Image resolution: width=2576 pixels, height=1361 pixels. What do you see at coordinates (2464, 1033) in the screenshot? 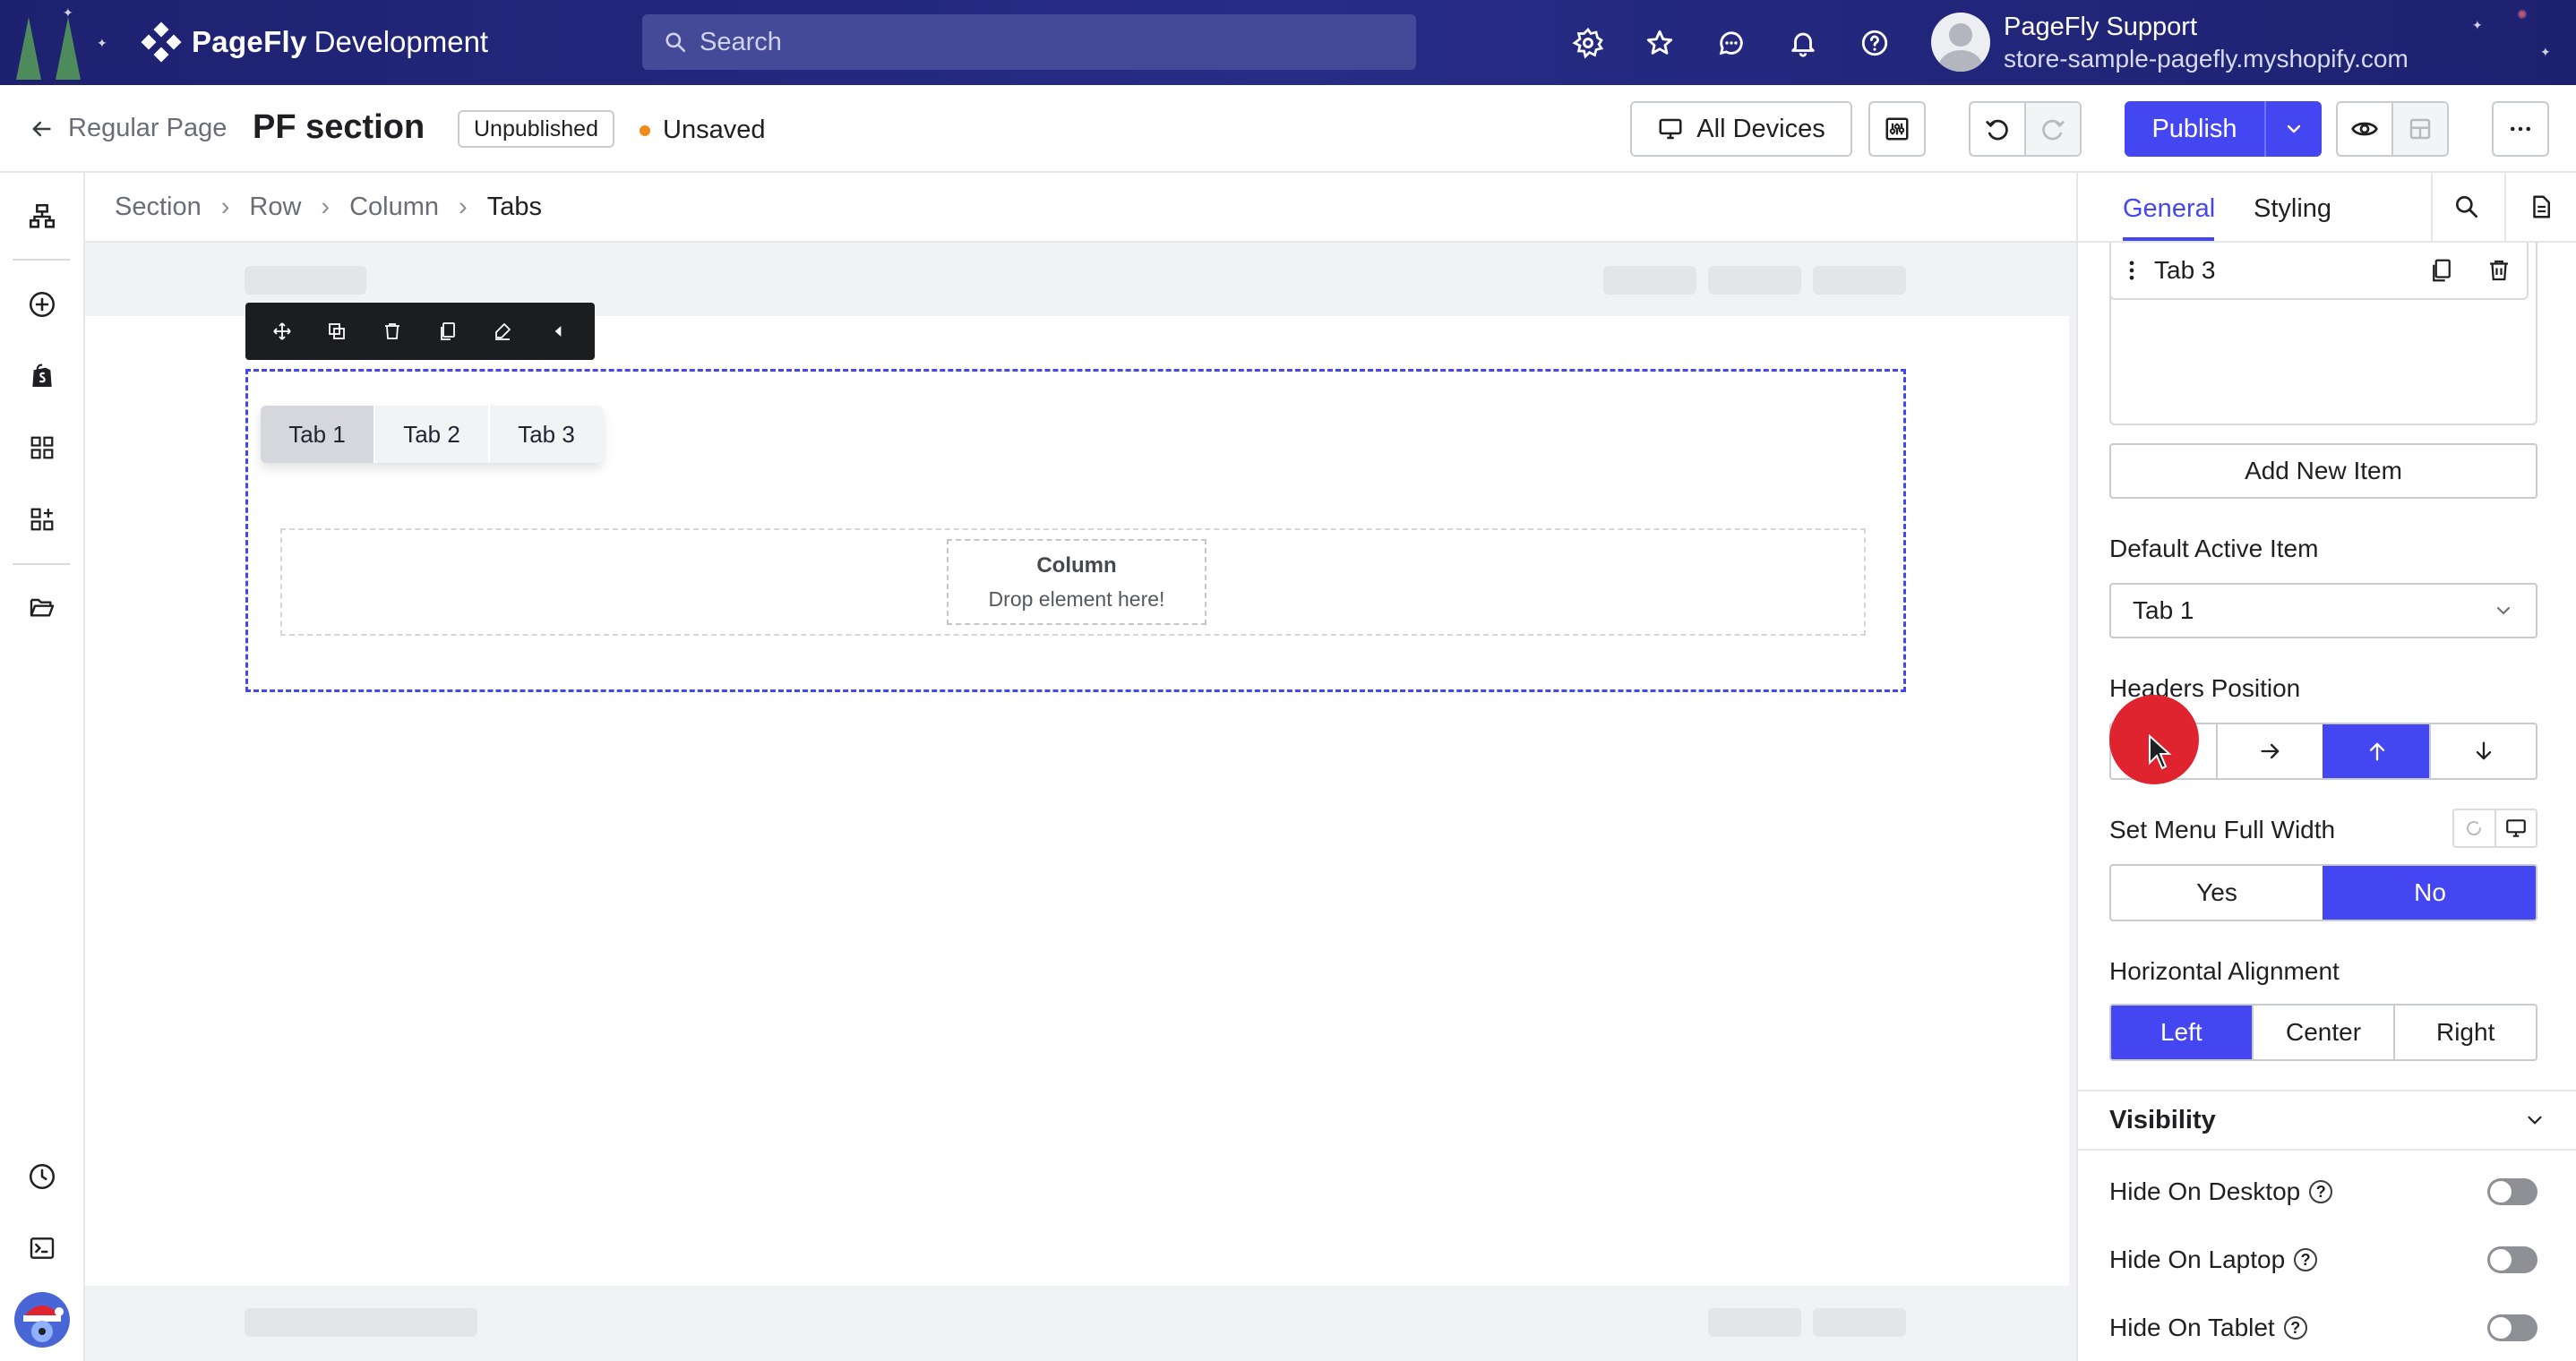
I see `align-right-button: Right` at bounding box center [2464, 1033].